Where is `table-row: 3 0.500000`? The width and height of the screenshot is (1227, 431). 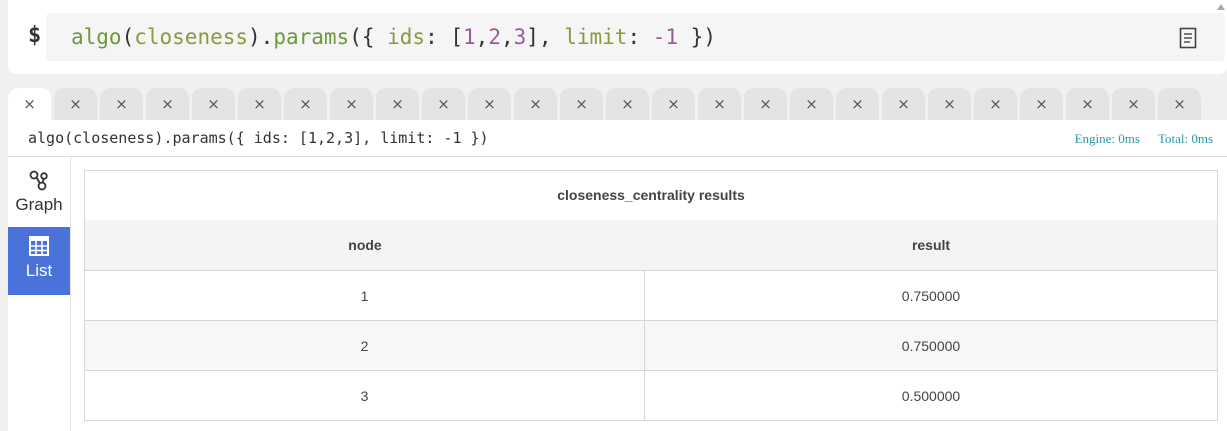 table-row: 3 0.500000 is located at coordinates (651, 395).